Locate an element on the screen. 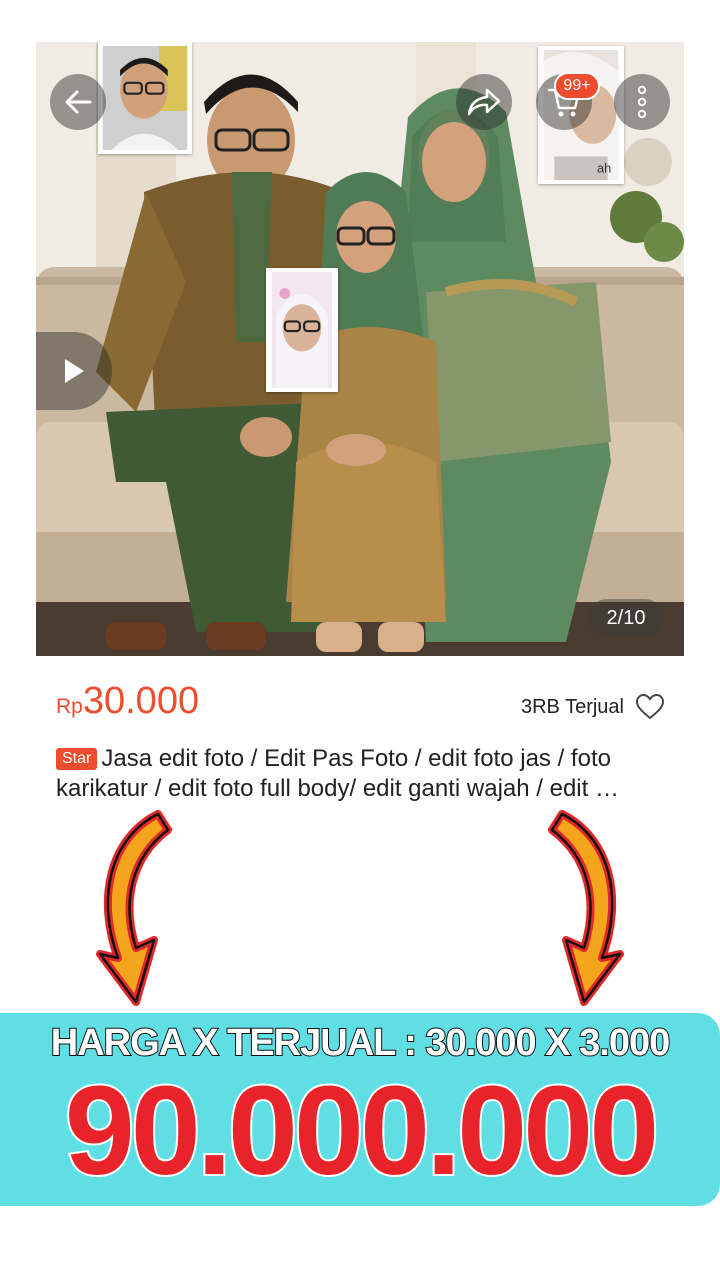 The height and width of the screenshot is (1280, 720). curved-arrow-right-icon is located at coordinates (586, 908).